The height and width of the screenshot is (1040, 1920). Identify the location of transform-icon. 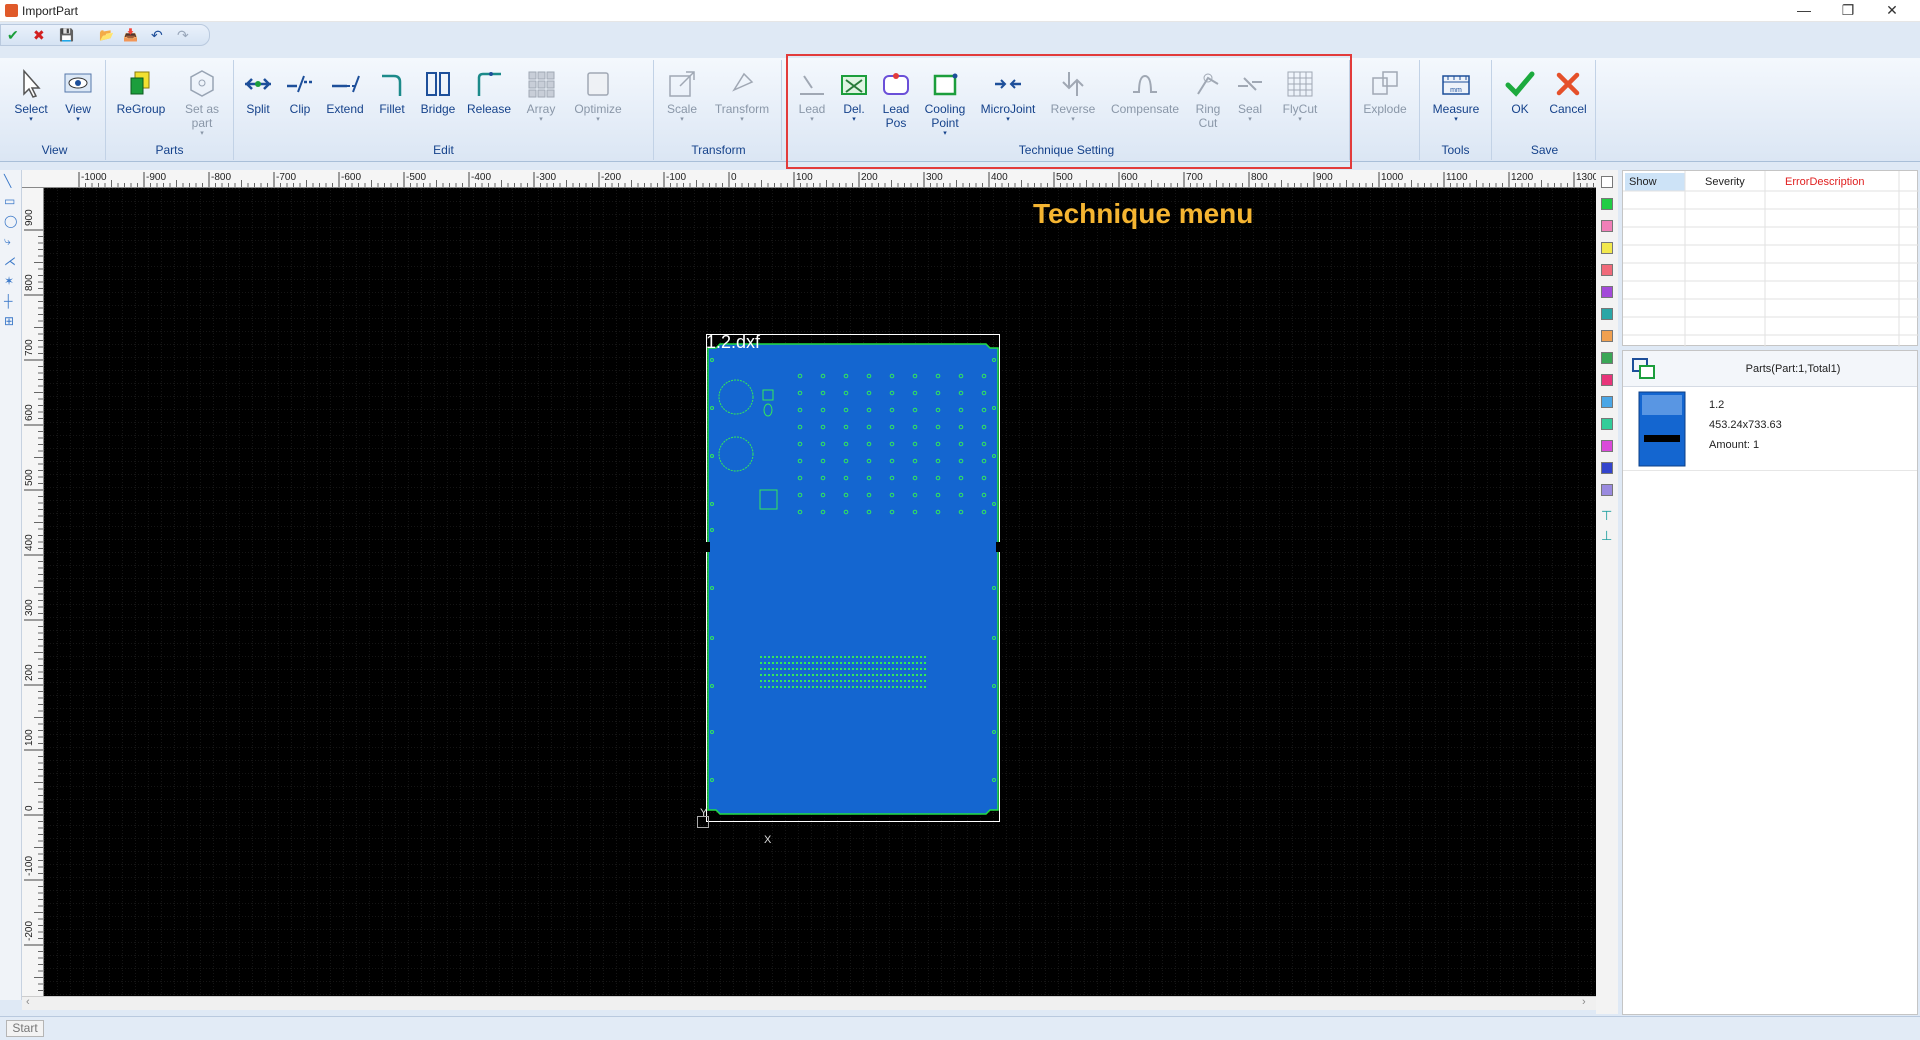
(743, 82).